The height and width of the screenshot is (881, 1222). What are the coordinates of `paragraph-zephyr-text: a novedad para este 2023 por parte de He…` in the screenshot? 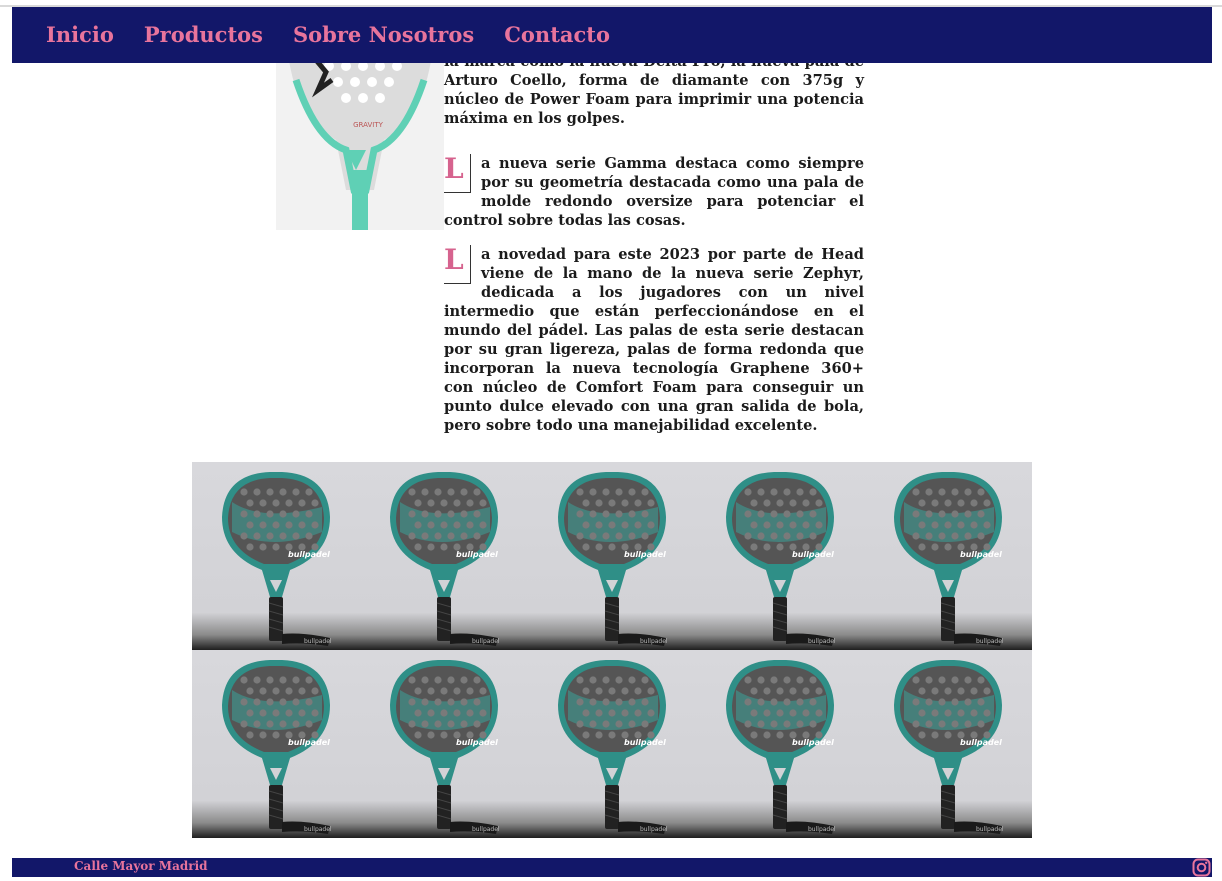 It's located at (654, 340).